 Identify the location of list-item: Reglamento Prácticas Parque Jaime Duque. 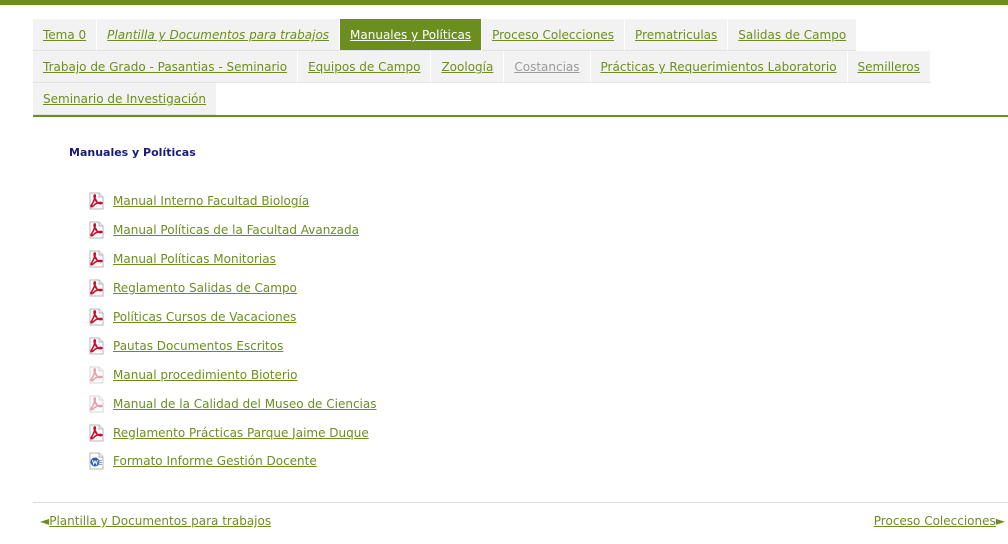
(233, 432).